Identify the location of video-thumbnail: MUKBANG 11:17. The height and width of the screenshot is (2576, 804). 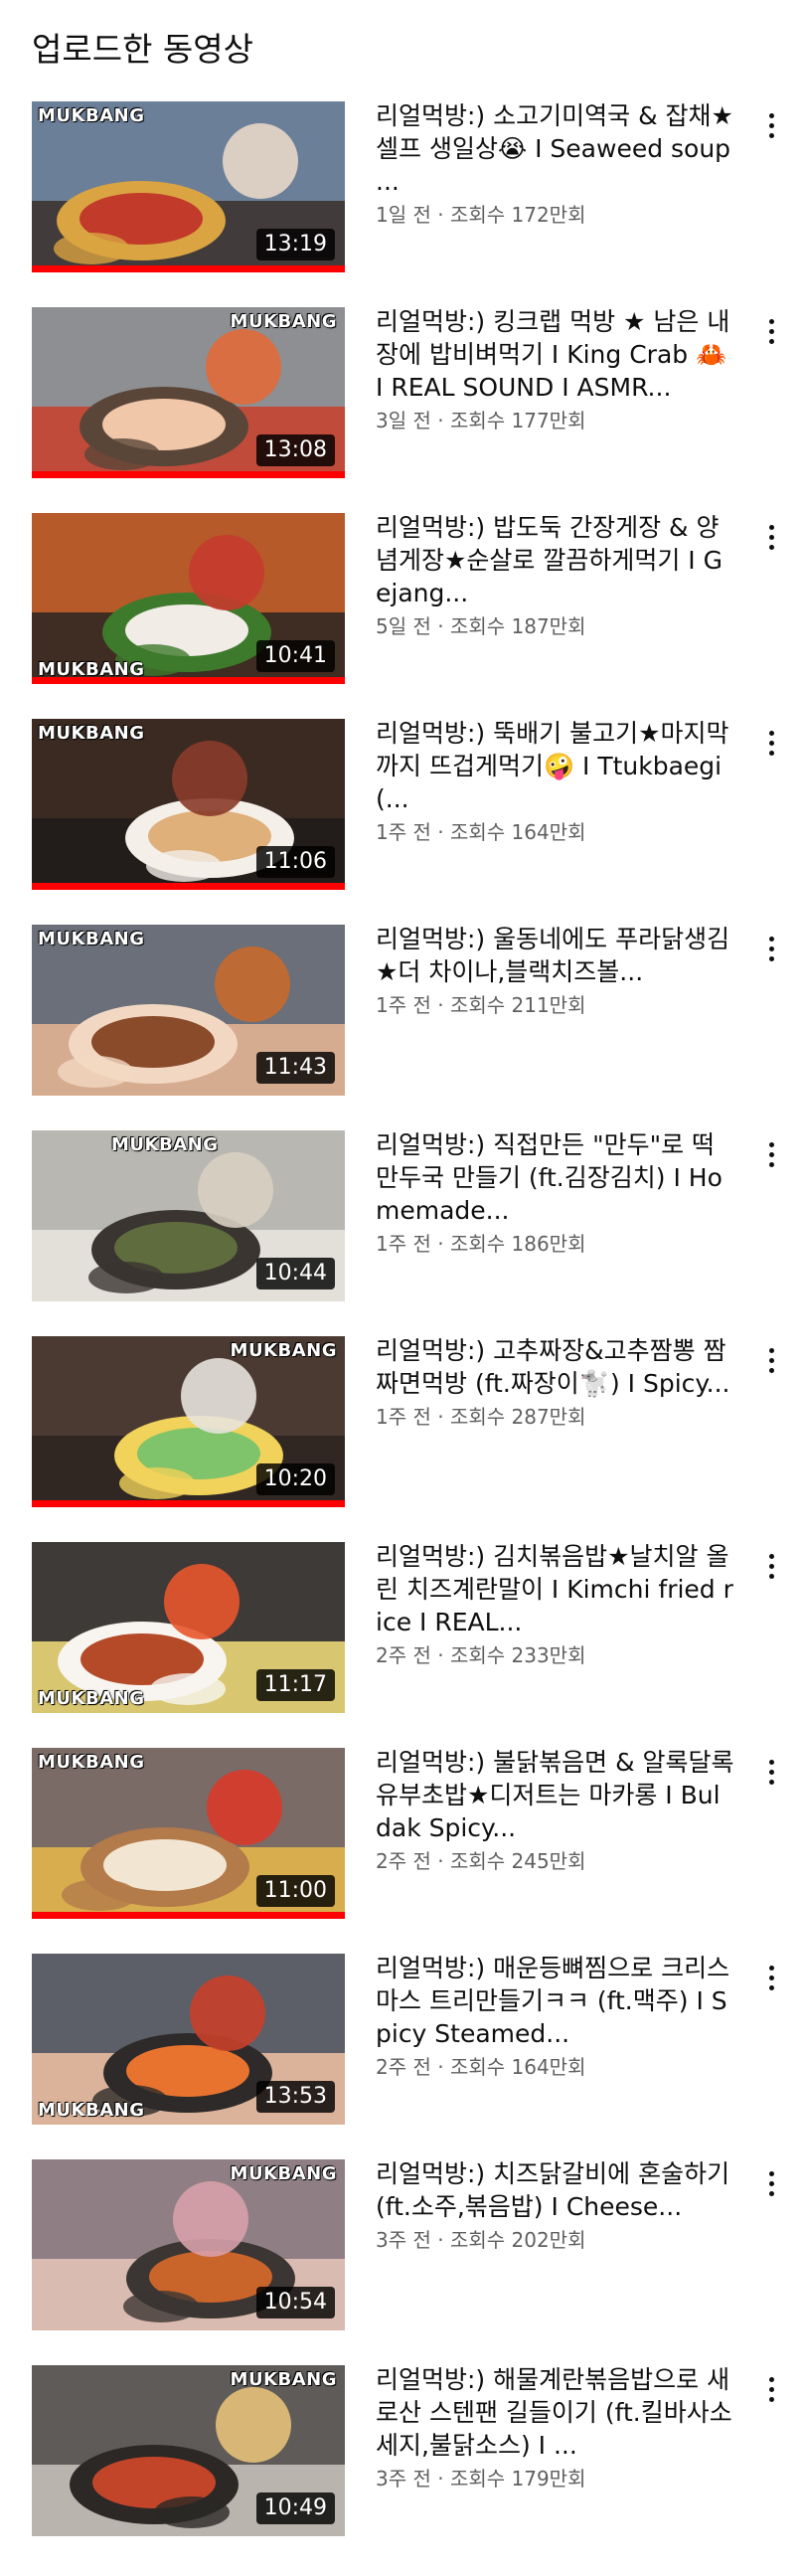
(188, 1627).